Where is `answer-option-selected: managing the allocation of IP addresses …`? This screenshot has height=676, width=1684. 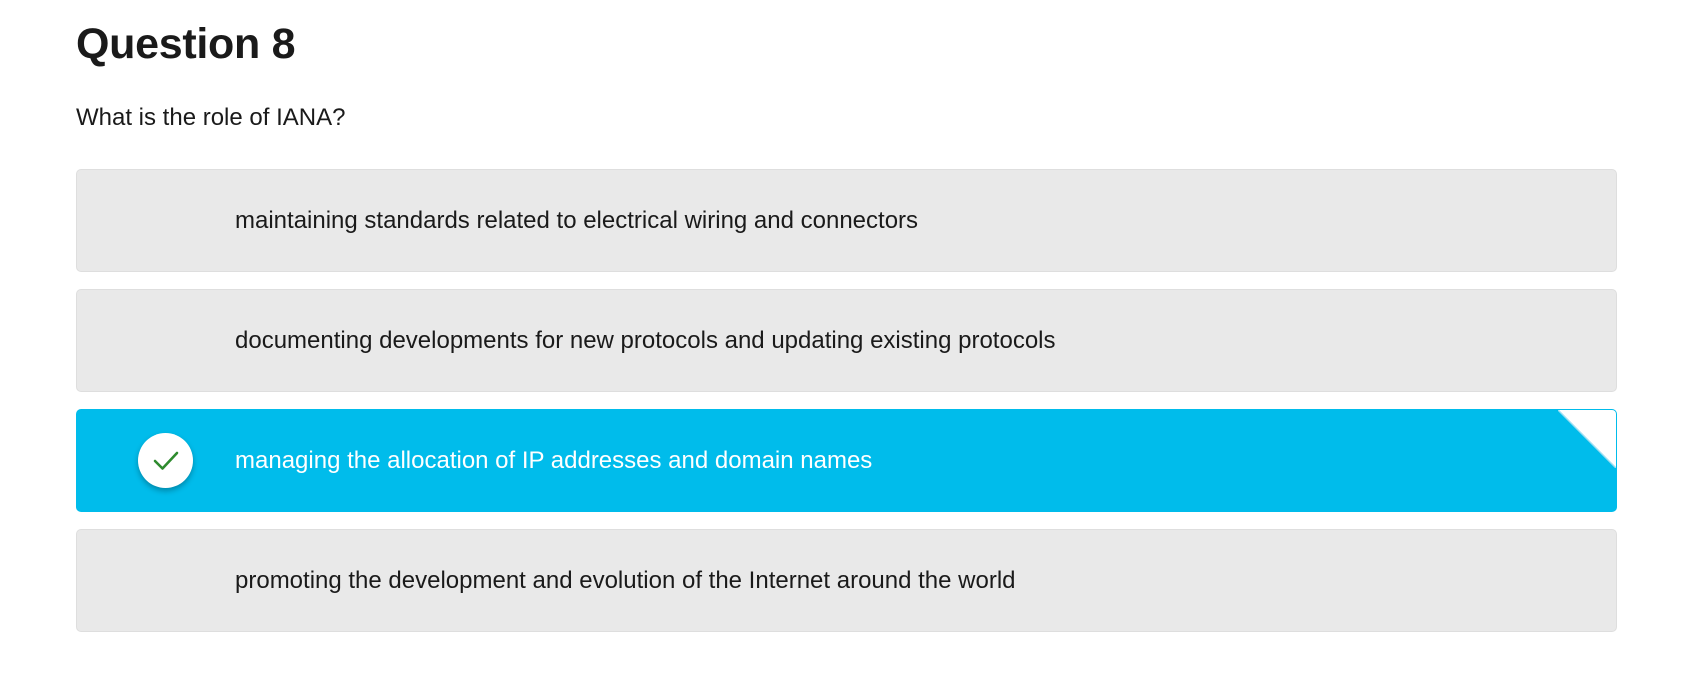
answer-option-selected: managing the allocation of IP addresses … is located at coordinates (846, 460).